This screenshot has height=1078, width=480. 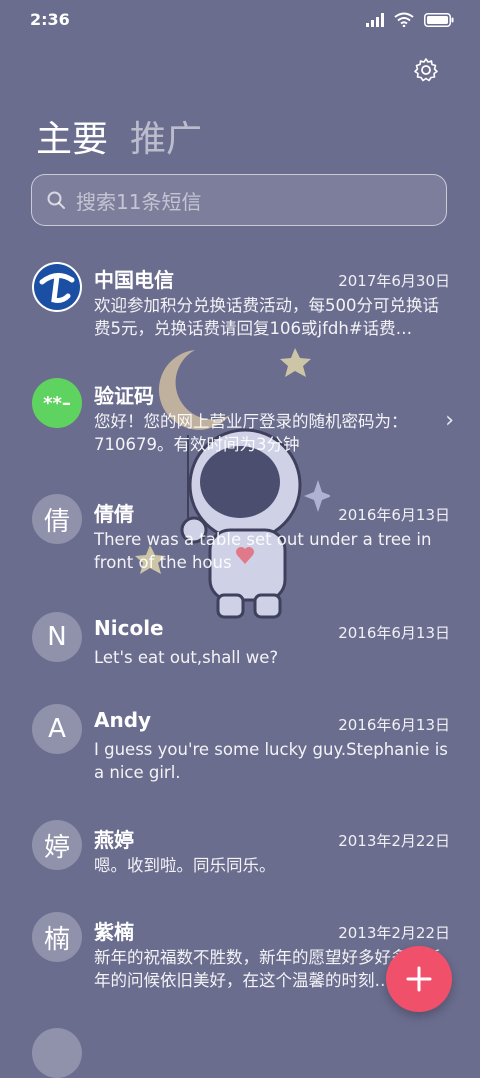 What do you see at coordinates (134, 280) in the screenshot?
I see `contact-name: 中国电信` at bounding box center [134, 280].